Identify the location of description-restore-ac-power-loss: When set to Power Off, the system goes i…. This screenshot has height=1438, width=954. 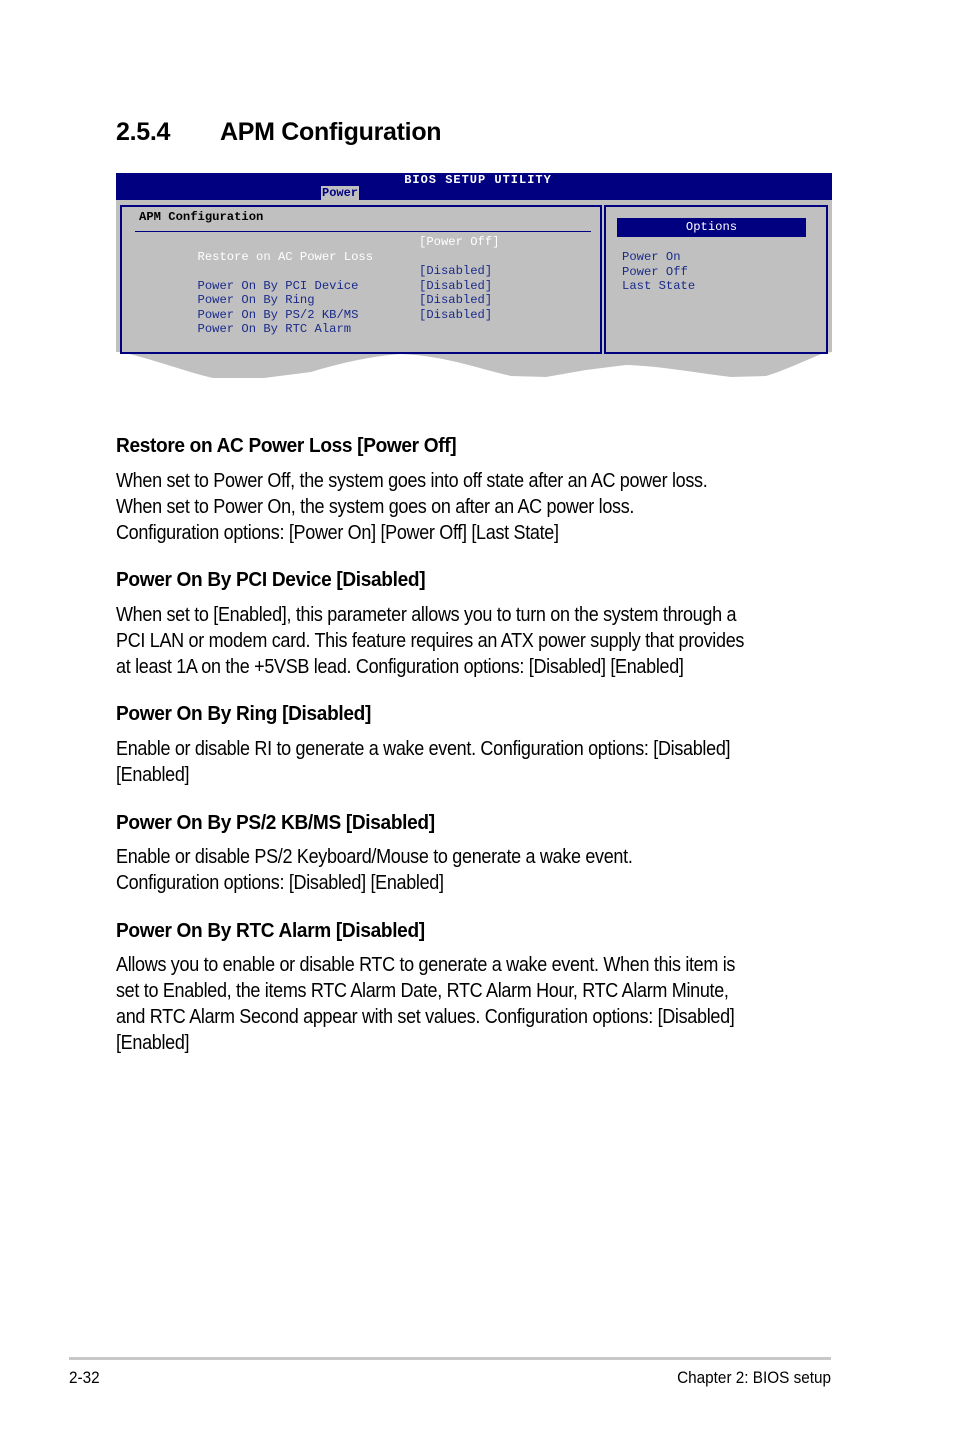
(412, 507).